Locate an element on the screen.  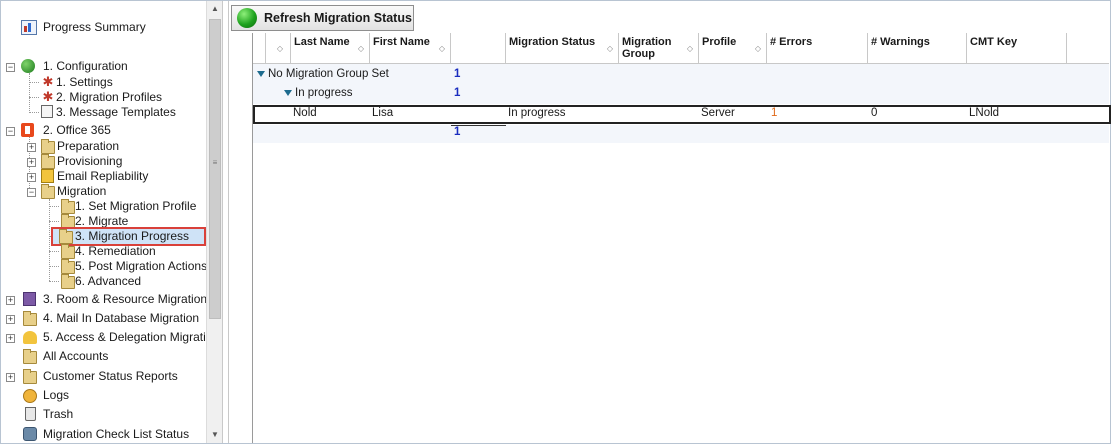
tree-item-room-resource-migration: 3. Room & Resource Migration is located at coordinates (125, 299).